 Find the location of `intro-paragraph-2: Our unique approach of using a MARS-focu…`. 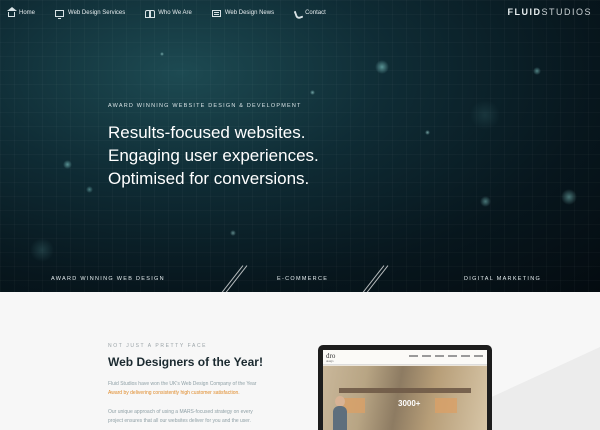

intro-paragraph-2: Our unique approach of using a MARS-focu… is located at coordinates (200, 417).